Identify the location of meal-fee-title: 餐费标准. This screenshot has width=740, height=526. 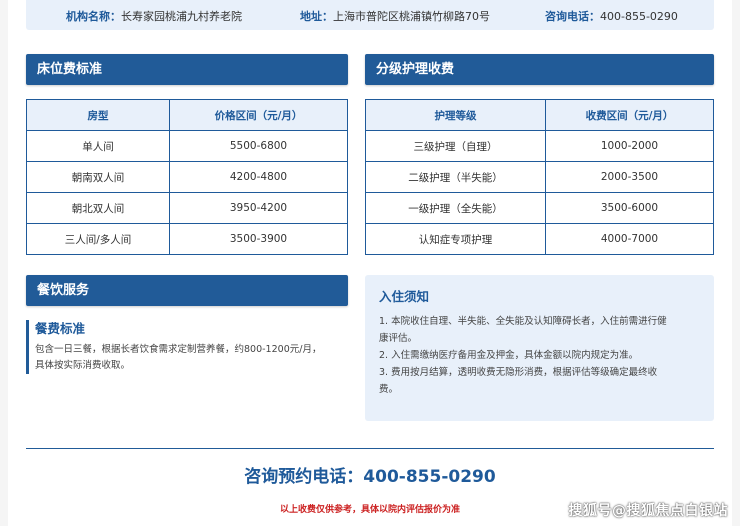
(60, 328).